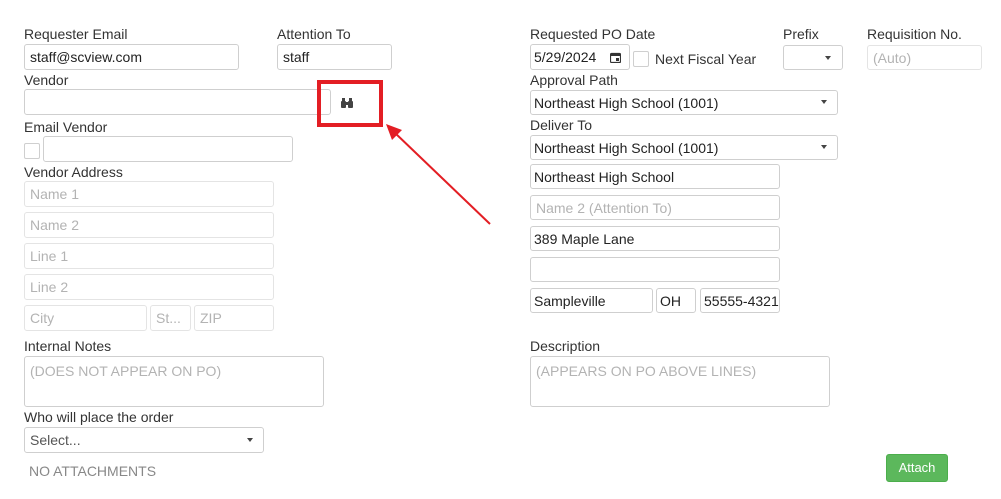 The height and width of the screenshot is (499, 1001). What do you see at coordinates (655, 238) in the screenshot?
I see `deliver-line1-input: 389 Maple Lane` at bounding box center [655, 238].